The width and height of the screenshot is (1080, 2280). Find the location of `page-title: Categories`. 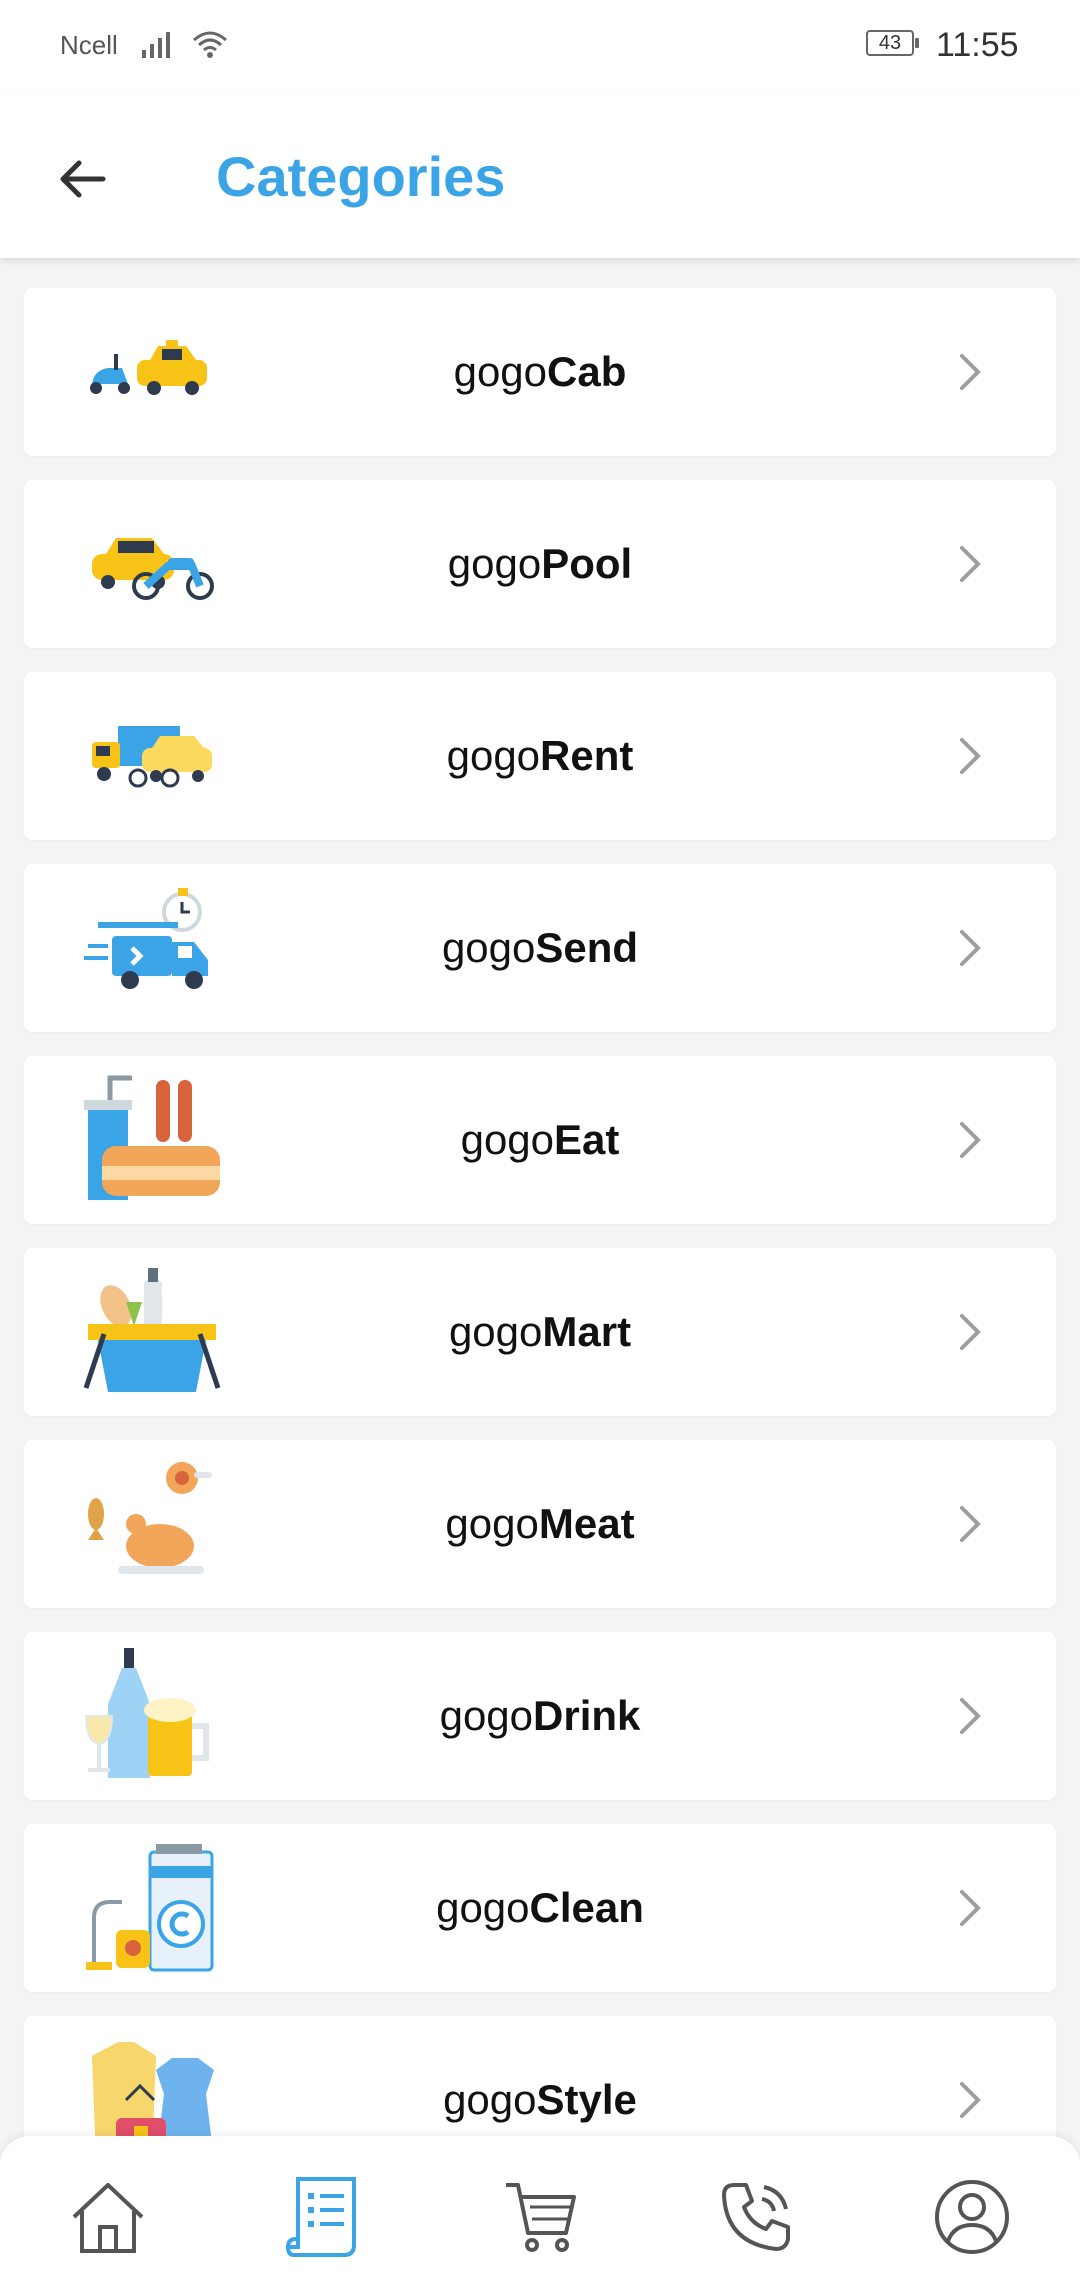

page-title: Categories is located at coordinates (361, 176).